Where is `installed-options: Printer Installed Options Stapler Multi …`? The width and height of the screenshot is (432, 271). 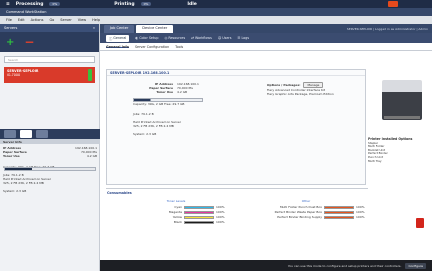 installed-options: Printer Installed Options Stapler Multi … is located at coordinates (398, 150).